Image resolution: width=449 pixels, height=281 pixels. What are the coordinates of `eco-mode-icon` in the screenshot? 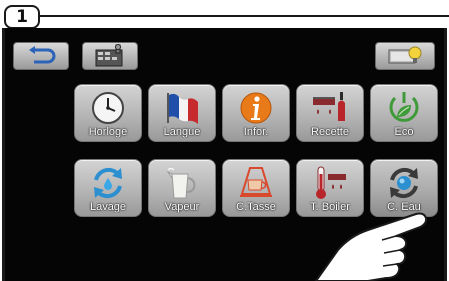 It's located at (405, 56).